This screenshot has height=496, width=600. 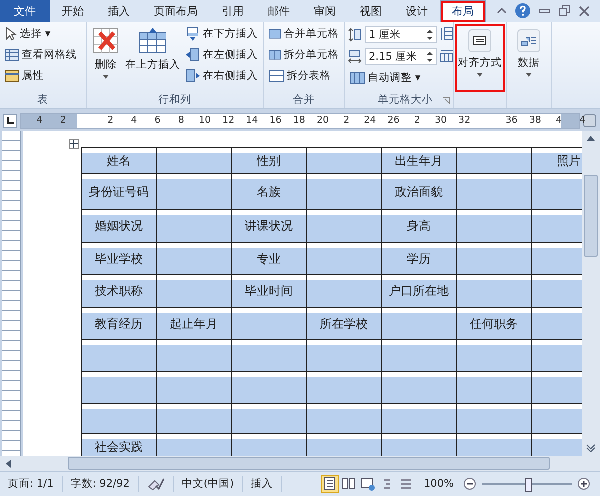 I want to click on insert-above-button: 在上方插入, so click(x=153, y=56).